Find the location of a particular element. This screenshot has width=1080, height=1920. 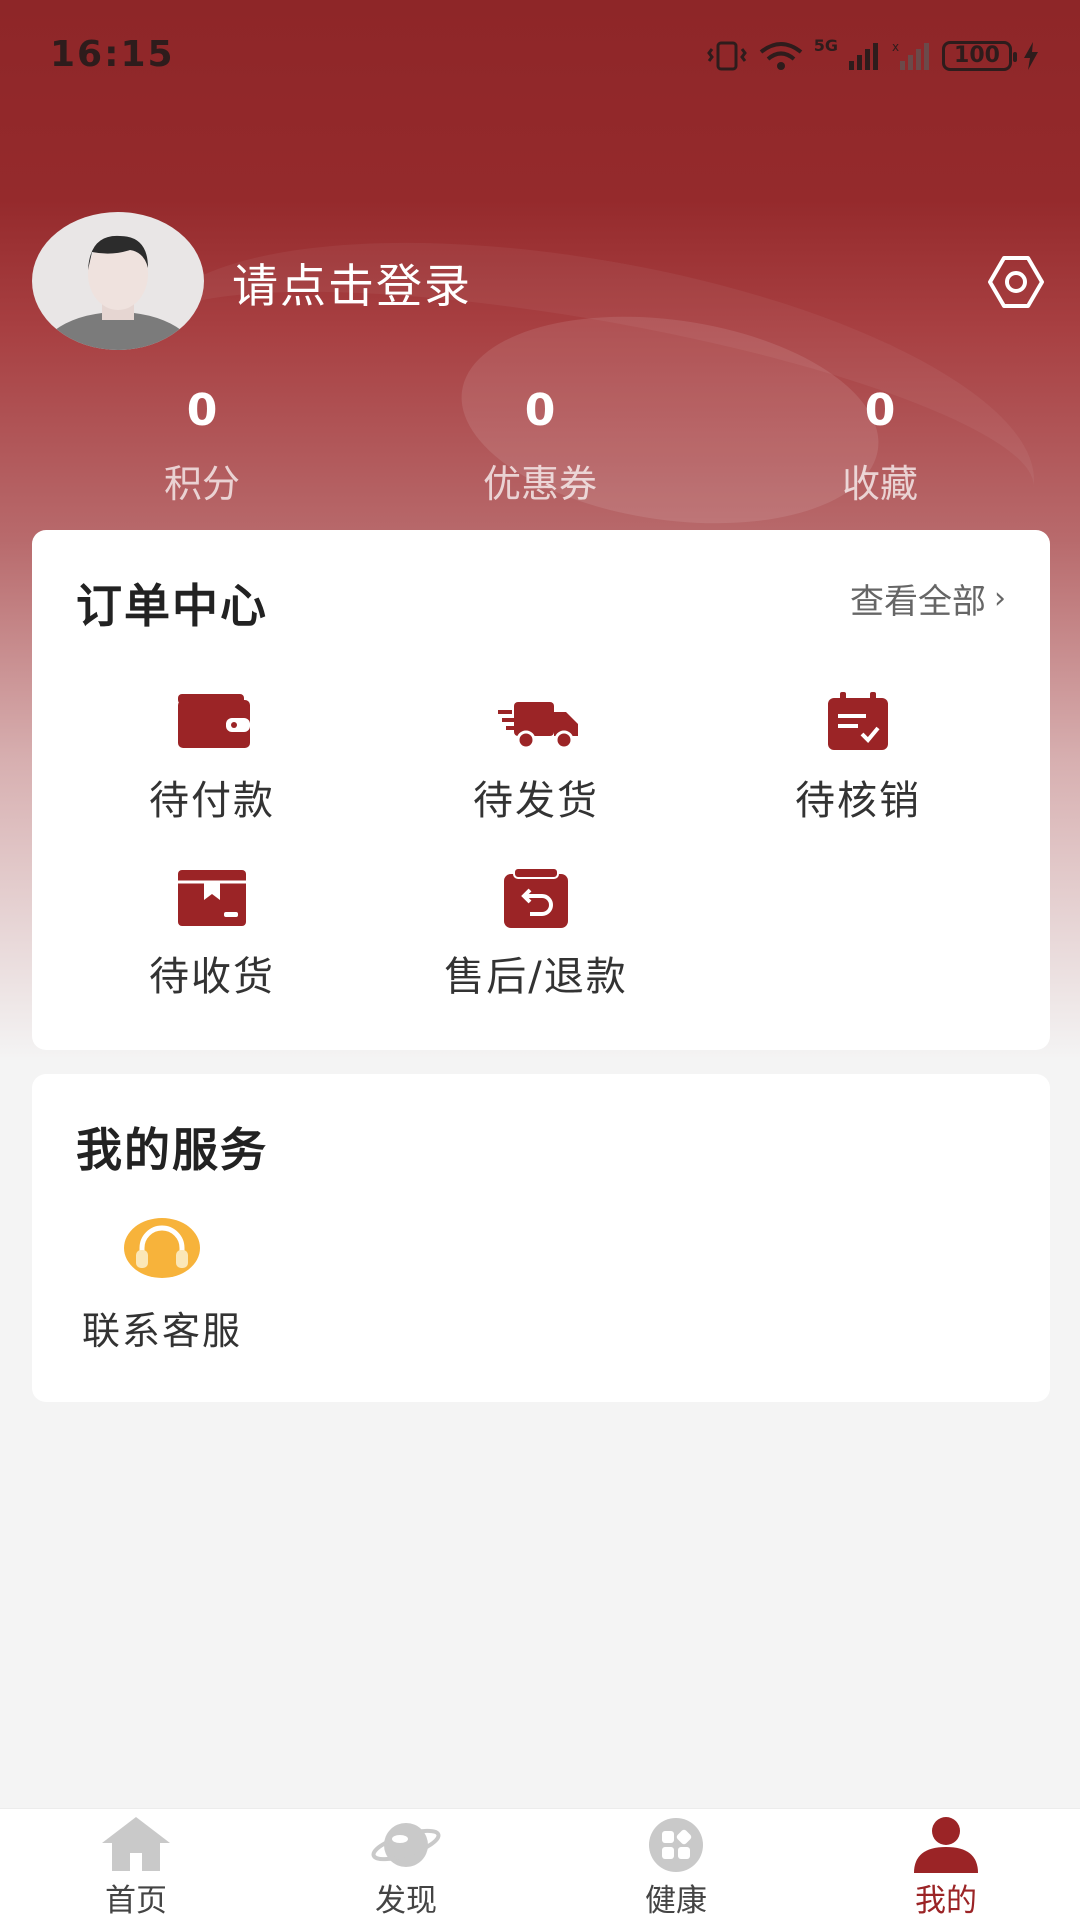

box-icon is located at coordinates (212, 898).